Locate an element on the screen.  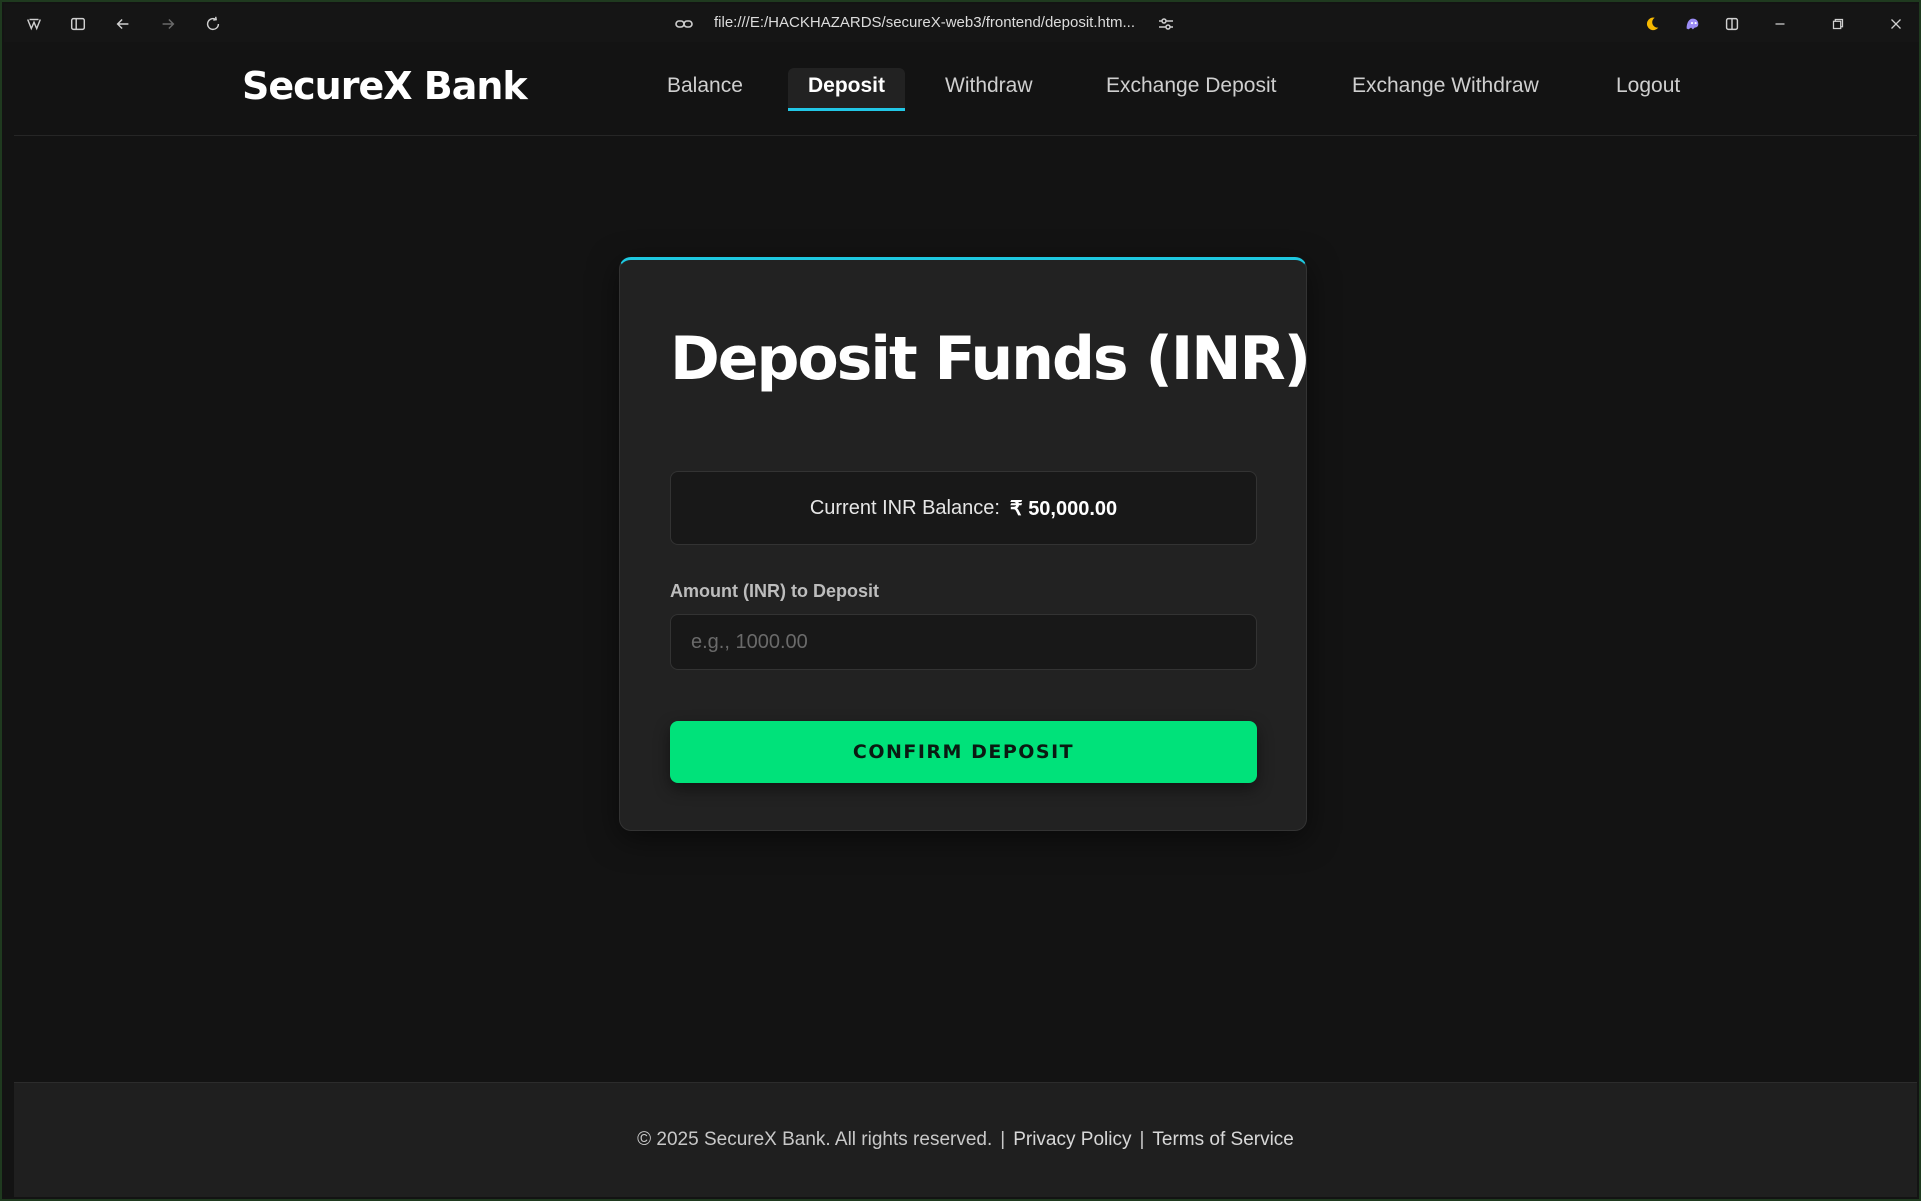
split-view-icon is located at coordinates (1732, 24).